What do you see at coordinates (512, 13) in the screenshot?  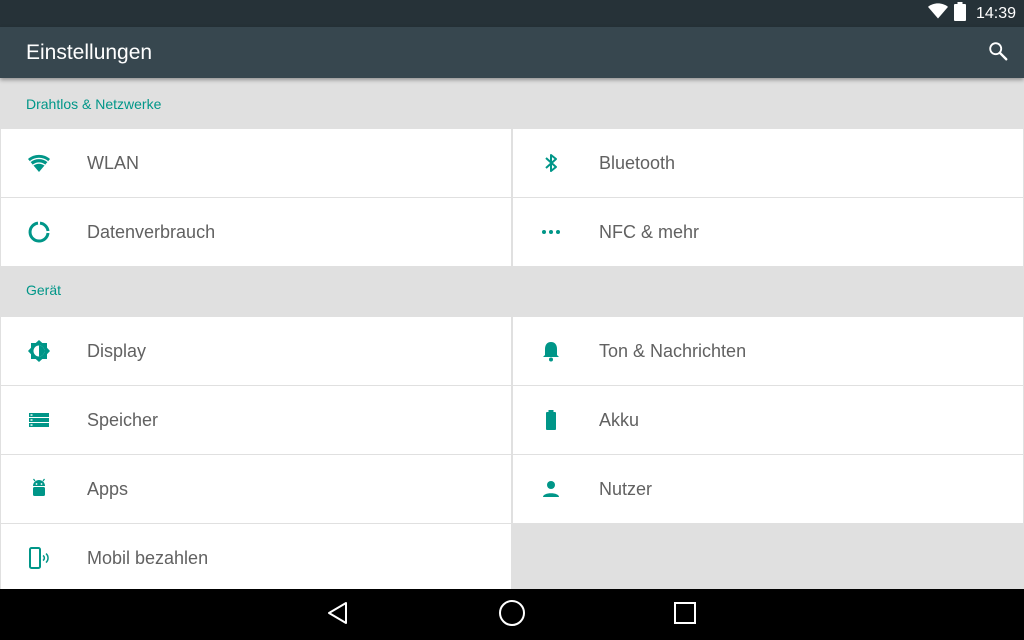 I see `status-bar: 14:39` at bounding box center [512, 13].